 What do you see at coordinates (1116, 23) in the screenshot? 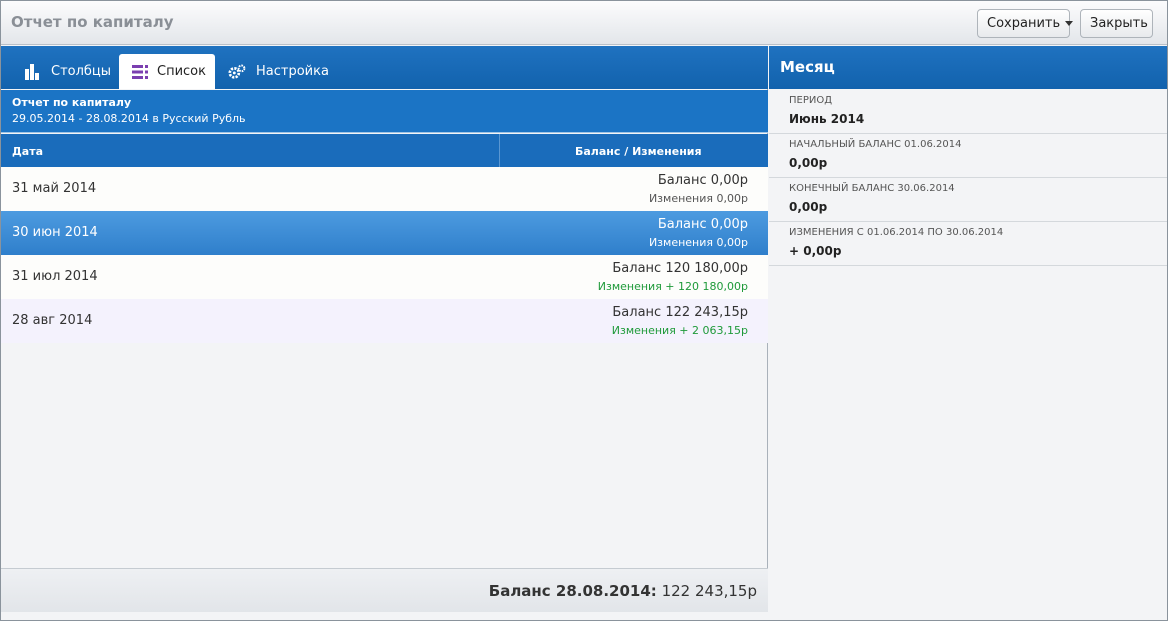
I see `close-button: Закрыть` at bounding box center [1116, 23].